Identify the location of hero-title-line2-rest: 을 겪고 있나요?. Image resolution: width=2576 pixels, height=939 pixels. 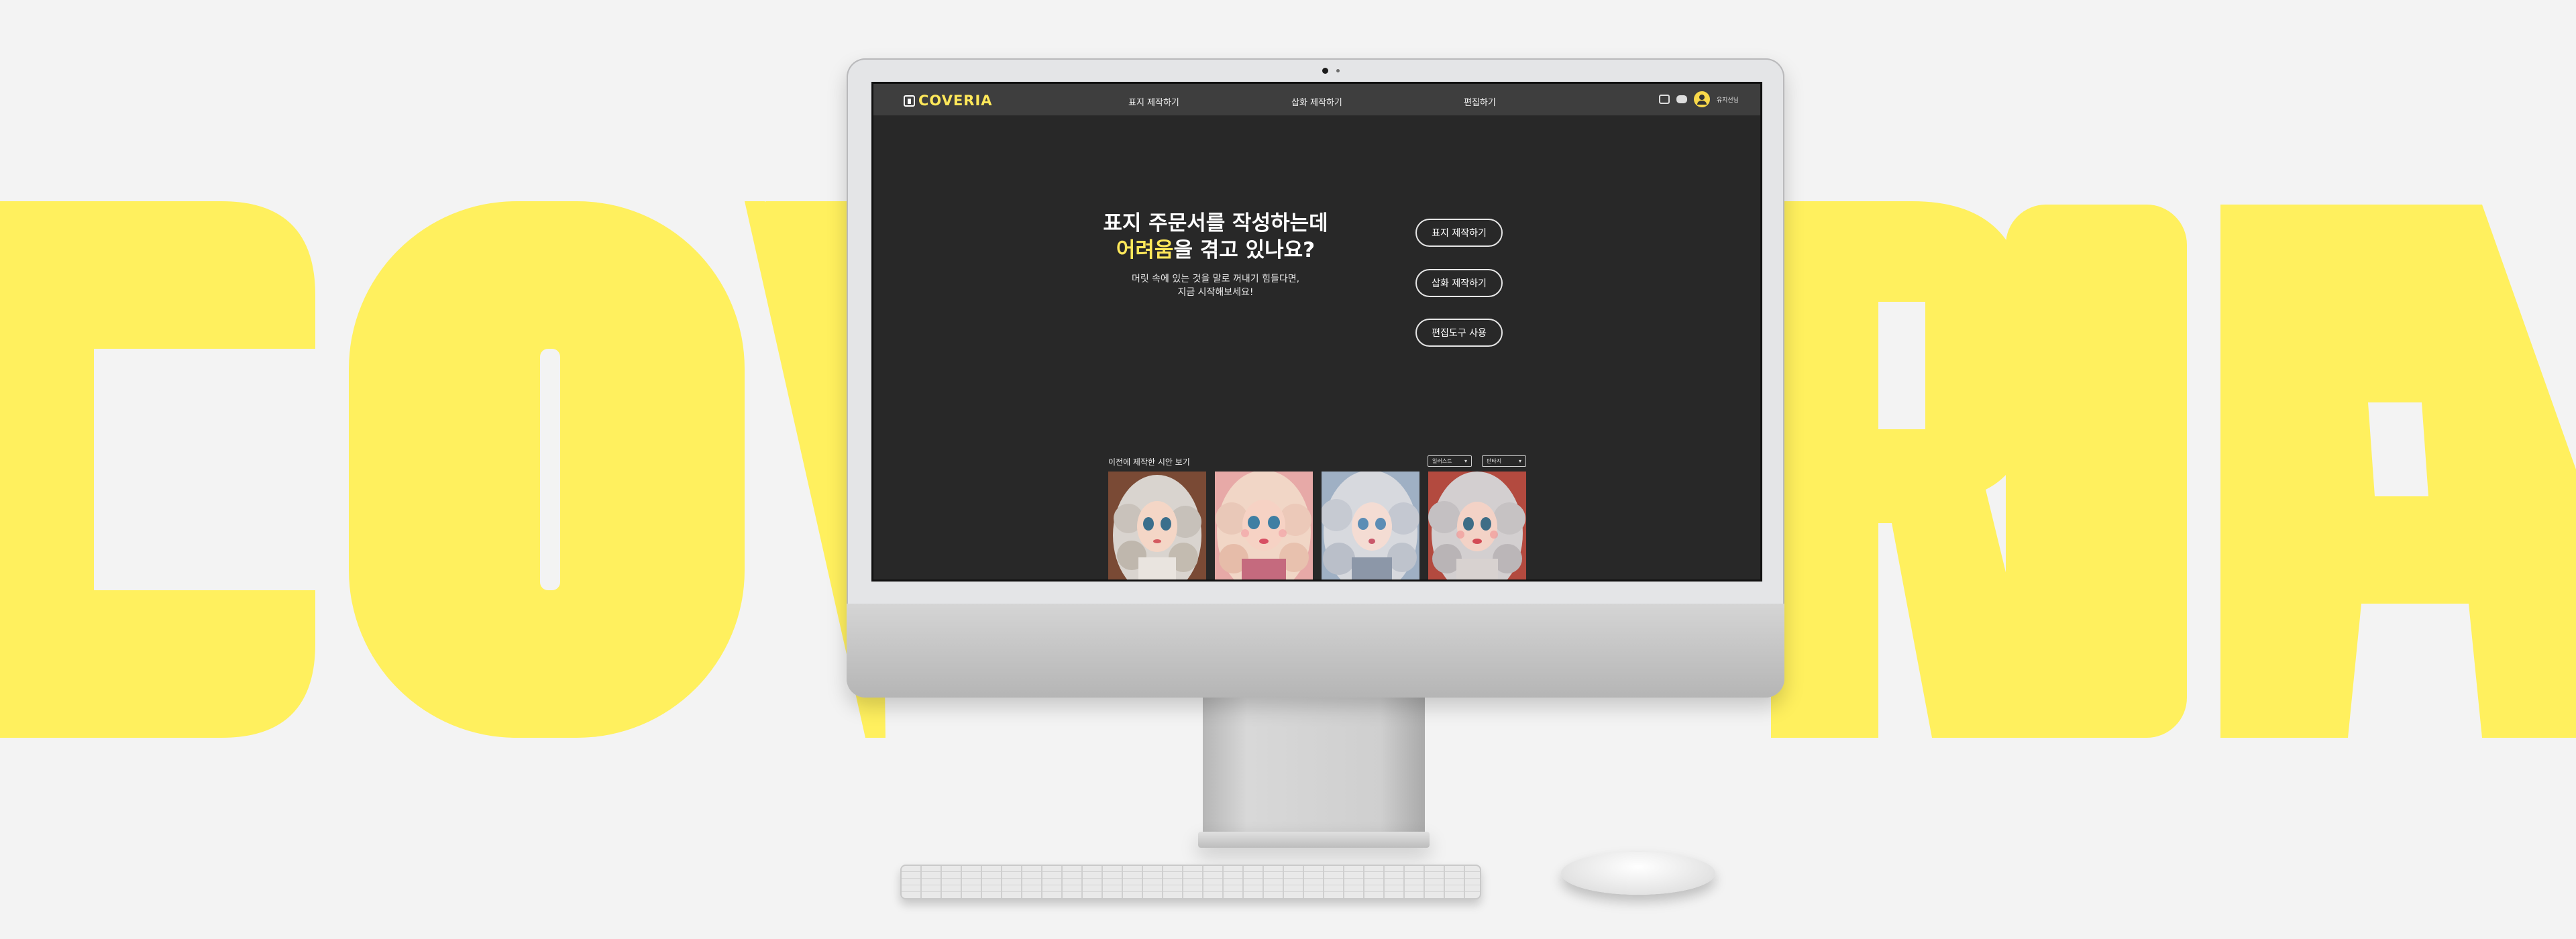
(1244, 250).